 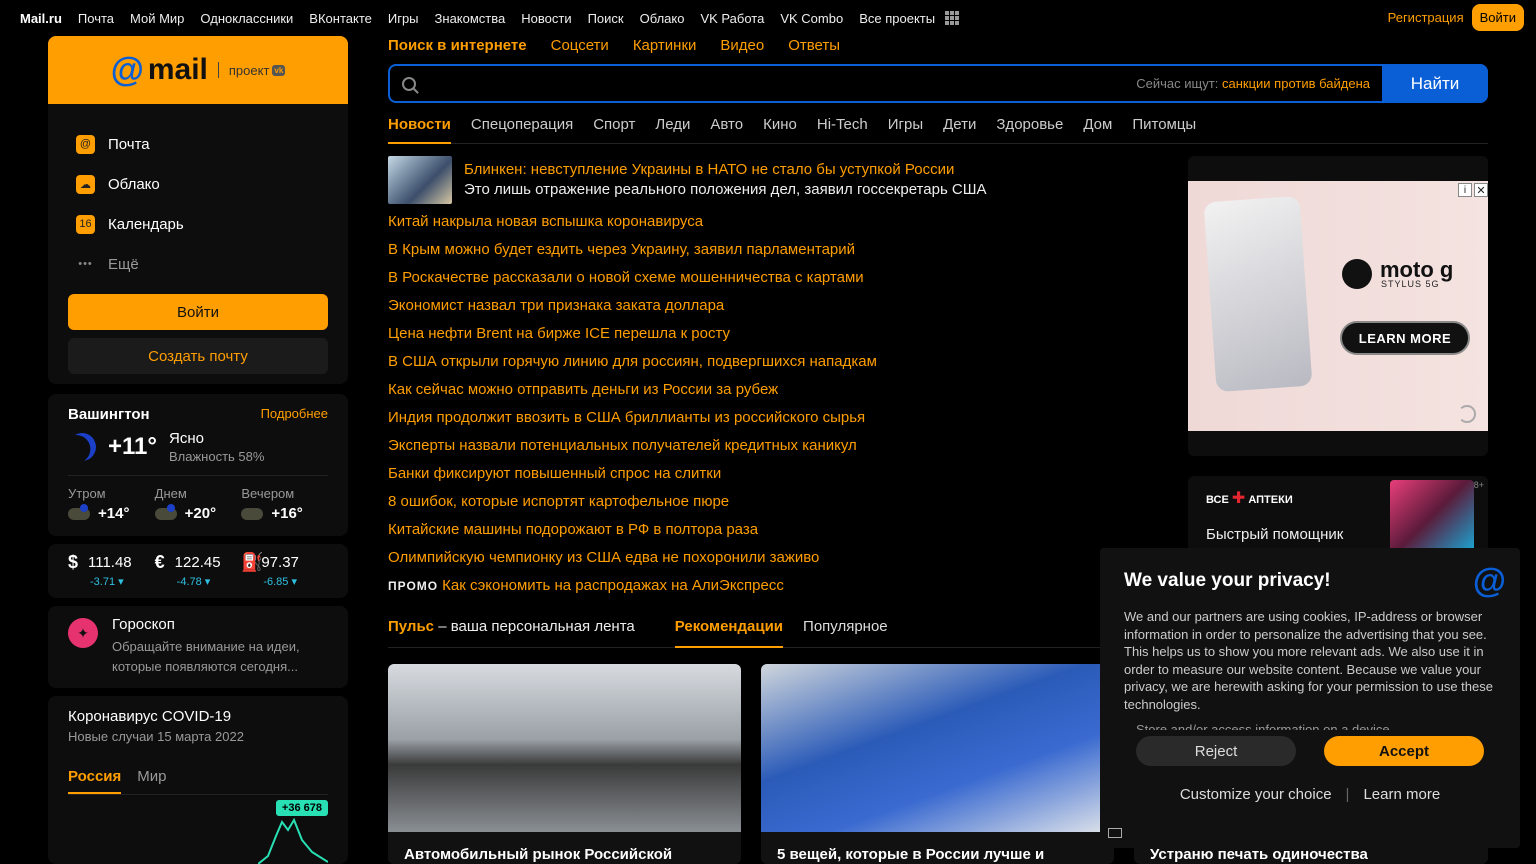 I want to click on feed-card: 5 вещей, которые в России лучше и, so click(x=937, y=764).